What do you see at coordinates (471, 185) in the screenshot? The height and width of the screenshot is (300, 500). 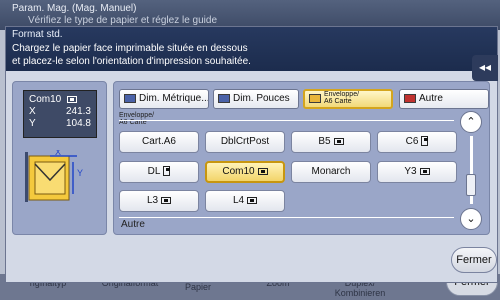 I see `scroll-thumb` at bounding box center [471, 185].